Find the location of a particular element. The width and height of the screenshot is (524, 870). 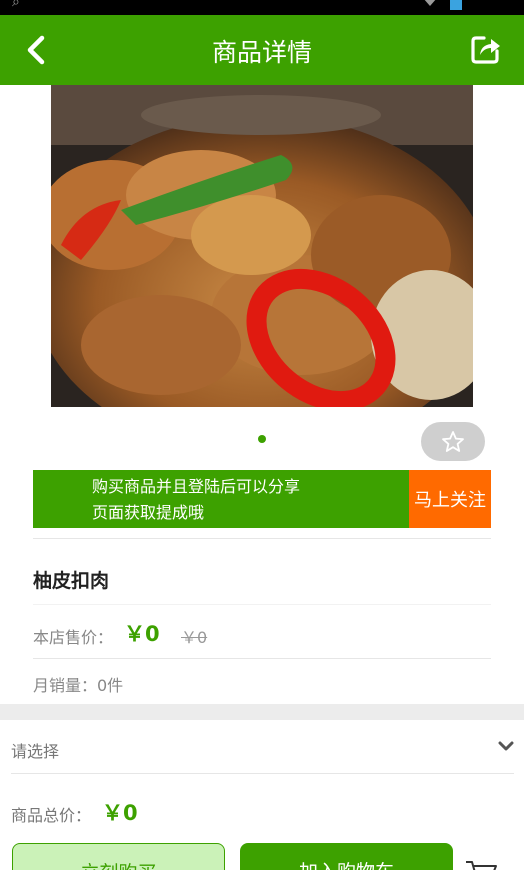

page-title: 商品详情 is located at coordinates (261, 52).